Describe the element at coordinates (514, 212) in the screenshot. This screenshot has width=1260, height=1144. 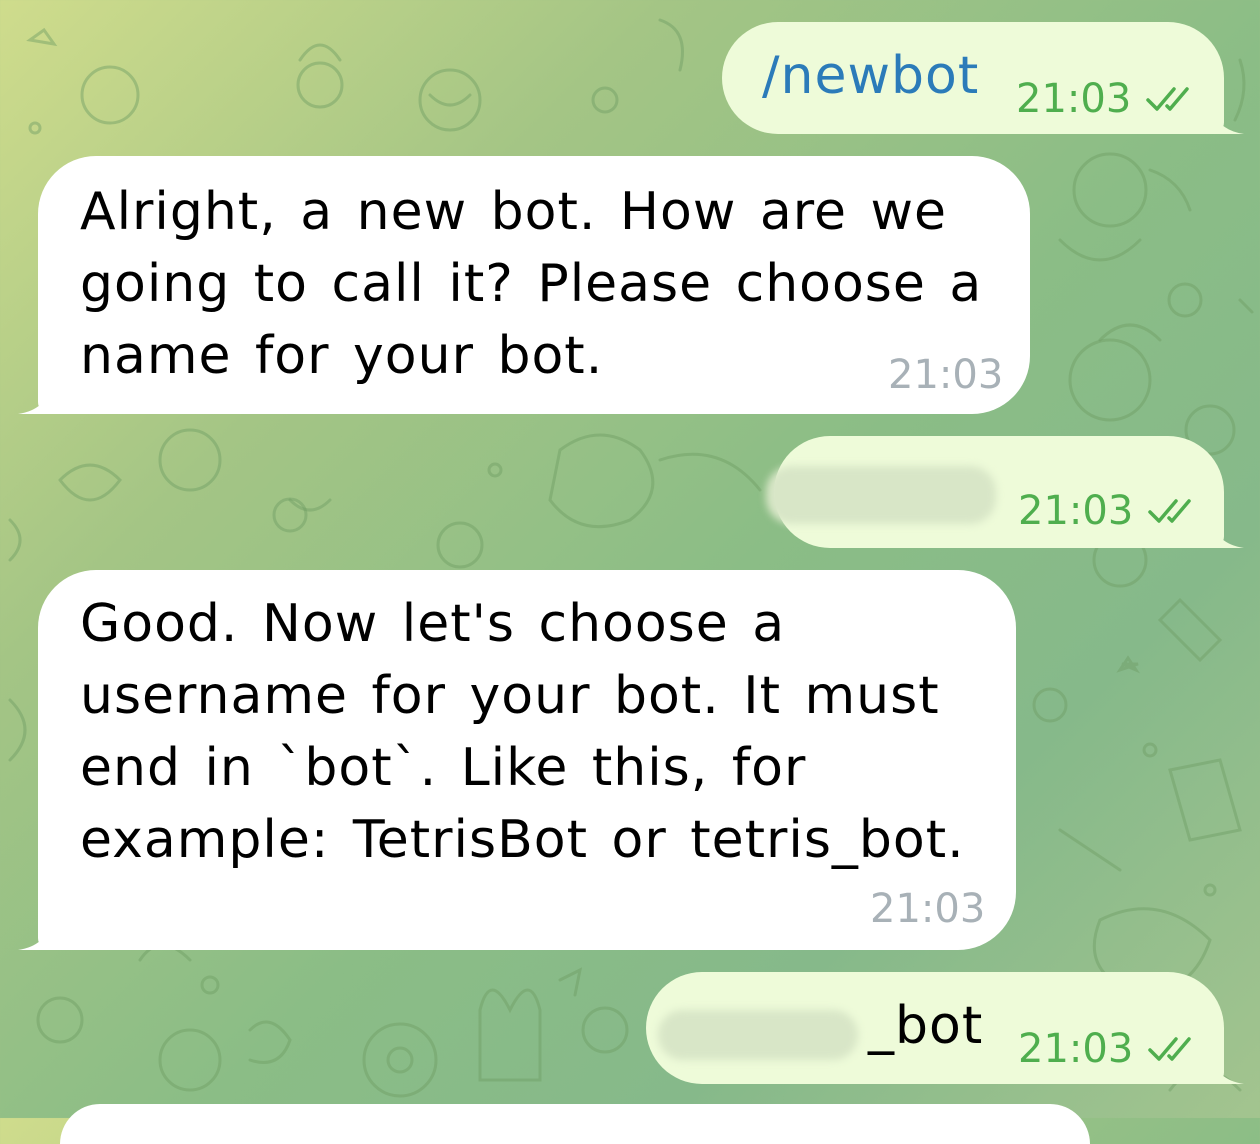
I see `message-line: Alright, a new bot. How are we` at that location.